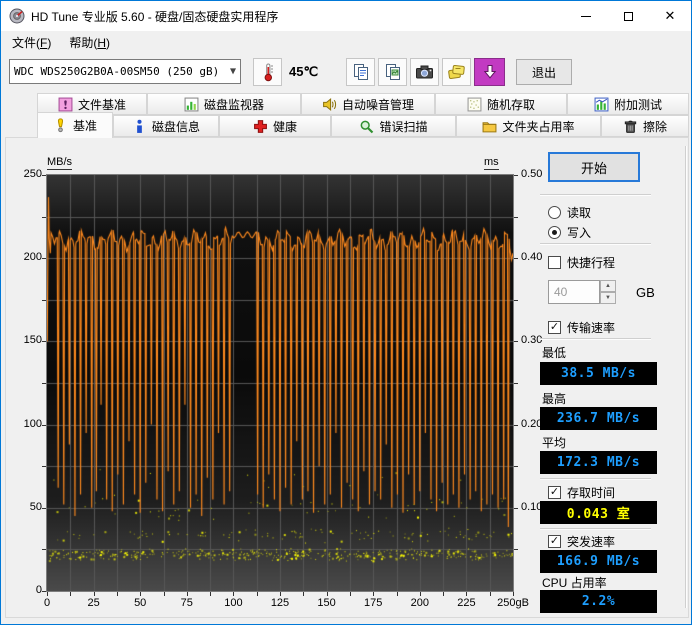 The image size is (692, 625). What do you see at coordinates (489, 72) in the screenshot?
I see `save-screenshot-button` at bounding box center [489, 72].